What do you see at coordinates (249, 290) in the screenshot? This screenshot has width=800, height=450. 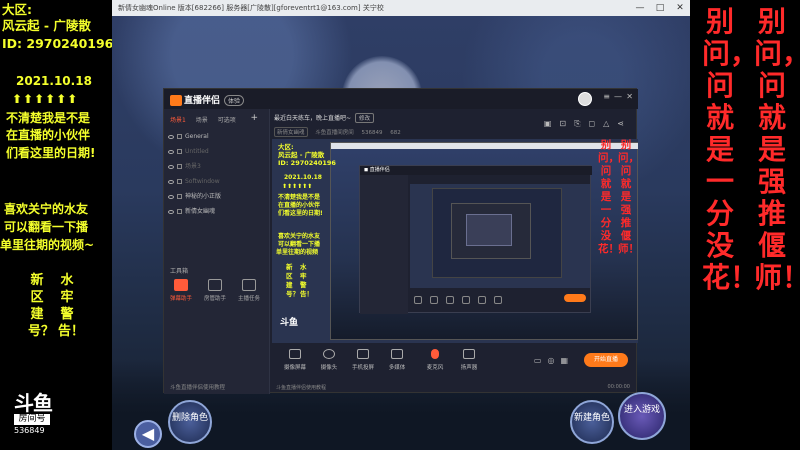 I see `tool-streamer-task: 主播任务` at bounding box center [249, 290].